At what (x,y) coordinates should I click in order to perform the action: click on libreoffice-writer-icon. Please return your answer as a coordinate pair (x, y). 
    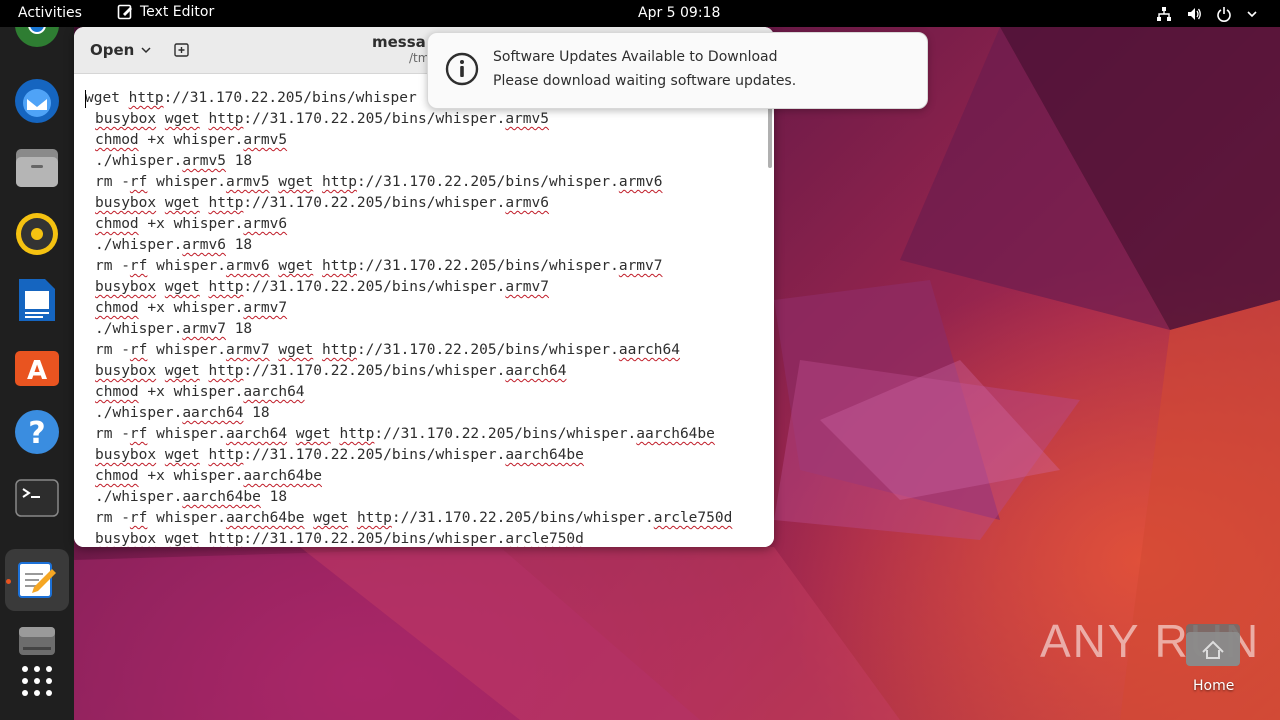
    Looking at the image, I should click on (37, 300).